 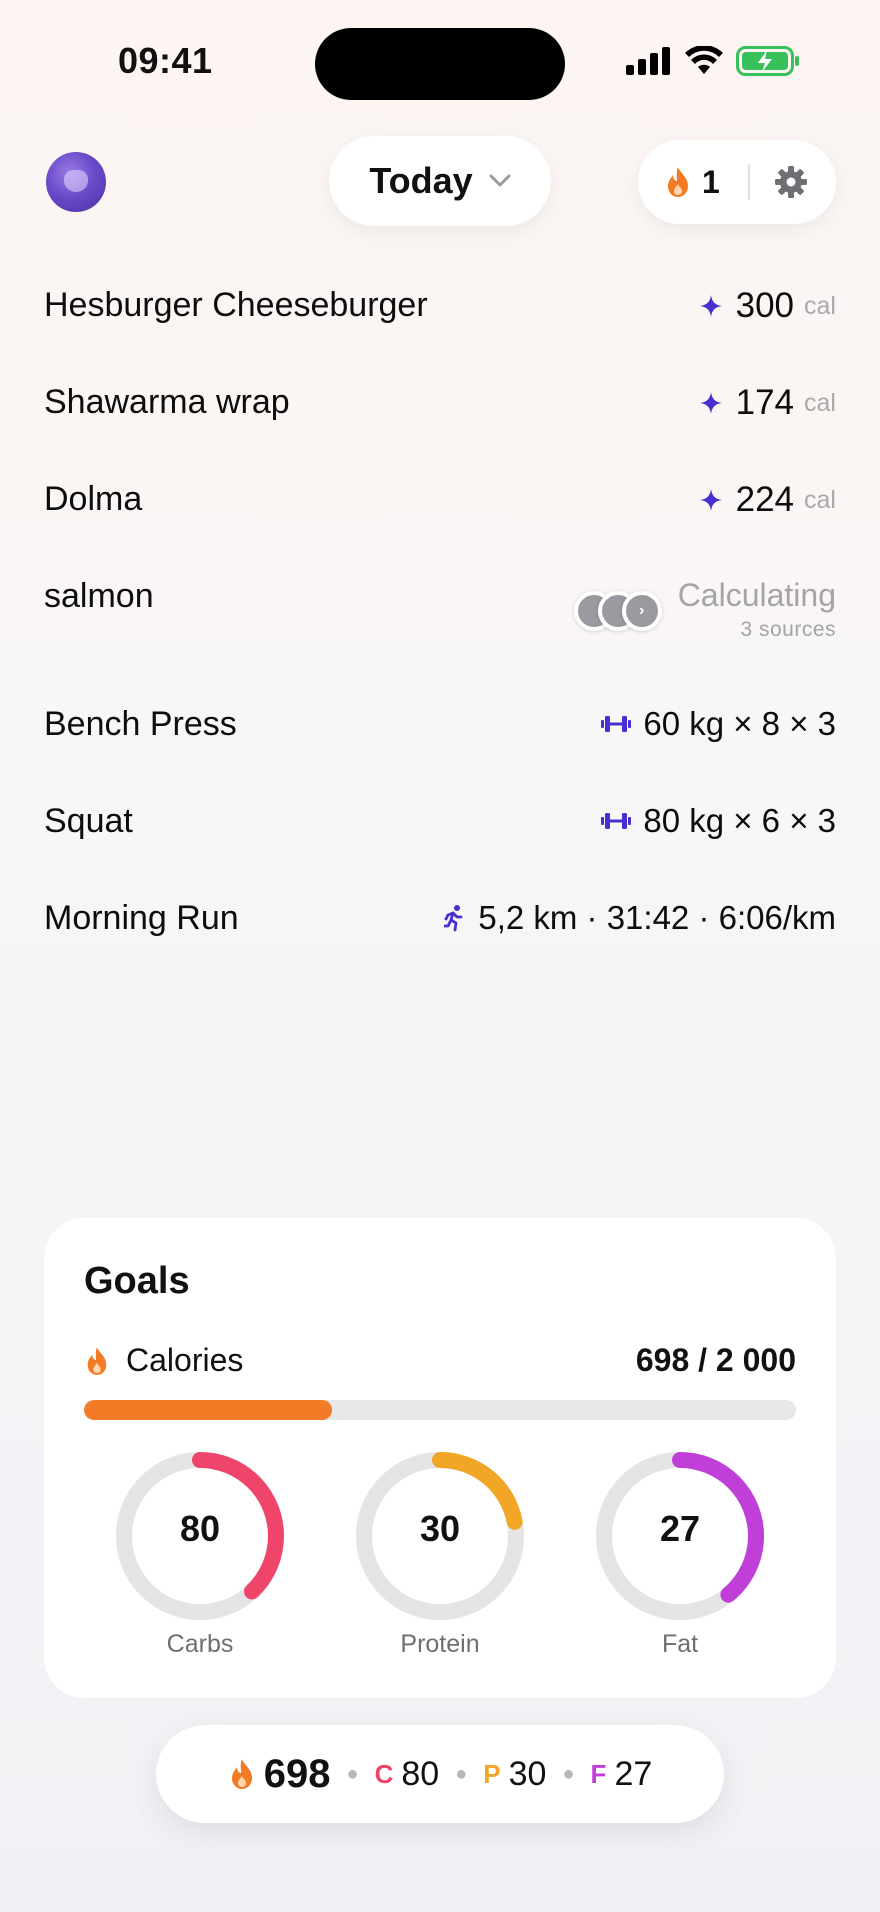 What do you see at coordinates (420, 1773) in the screenshot?
I see `summary-carbs: 80` at bounding box center [420, 1773].